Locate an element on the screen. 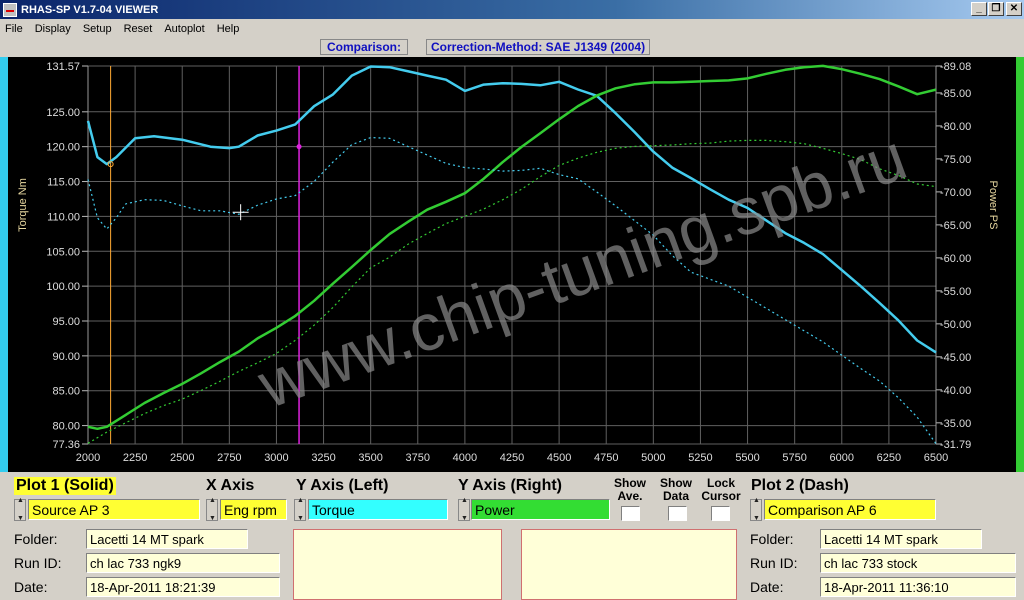 This screenshot has height=600, width=1024. x-tick-label: 2000 is located at coordinates (88, 458).